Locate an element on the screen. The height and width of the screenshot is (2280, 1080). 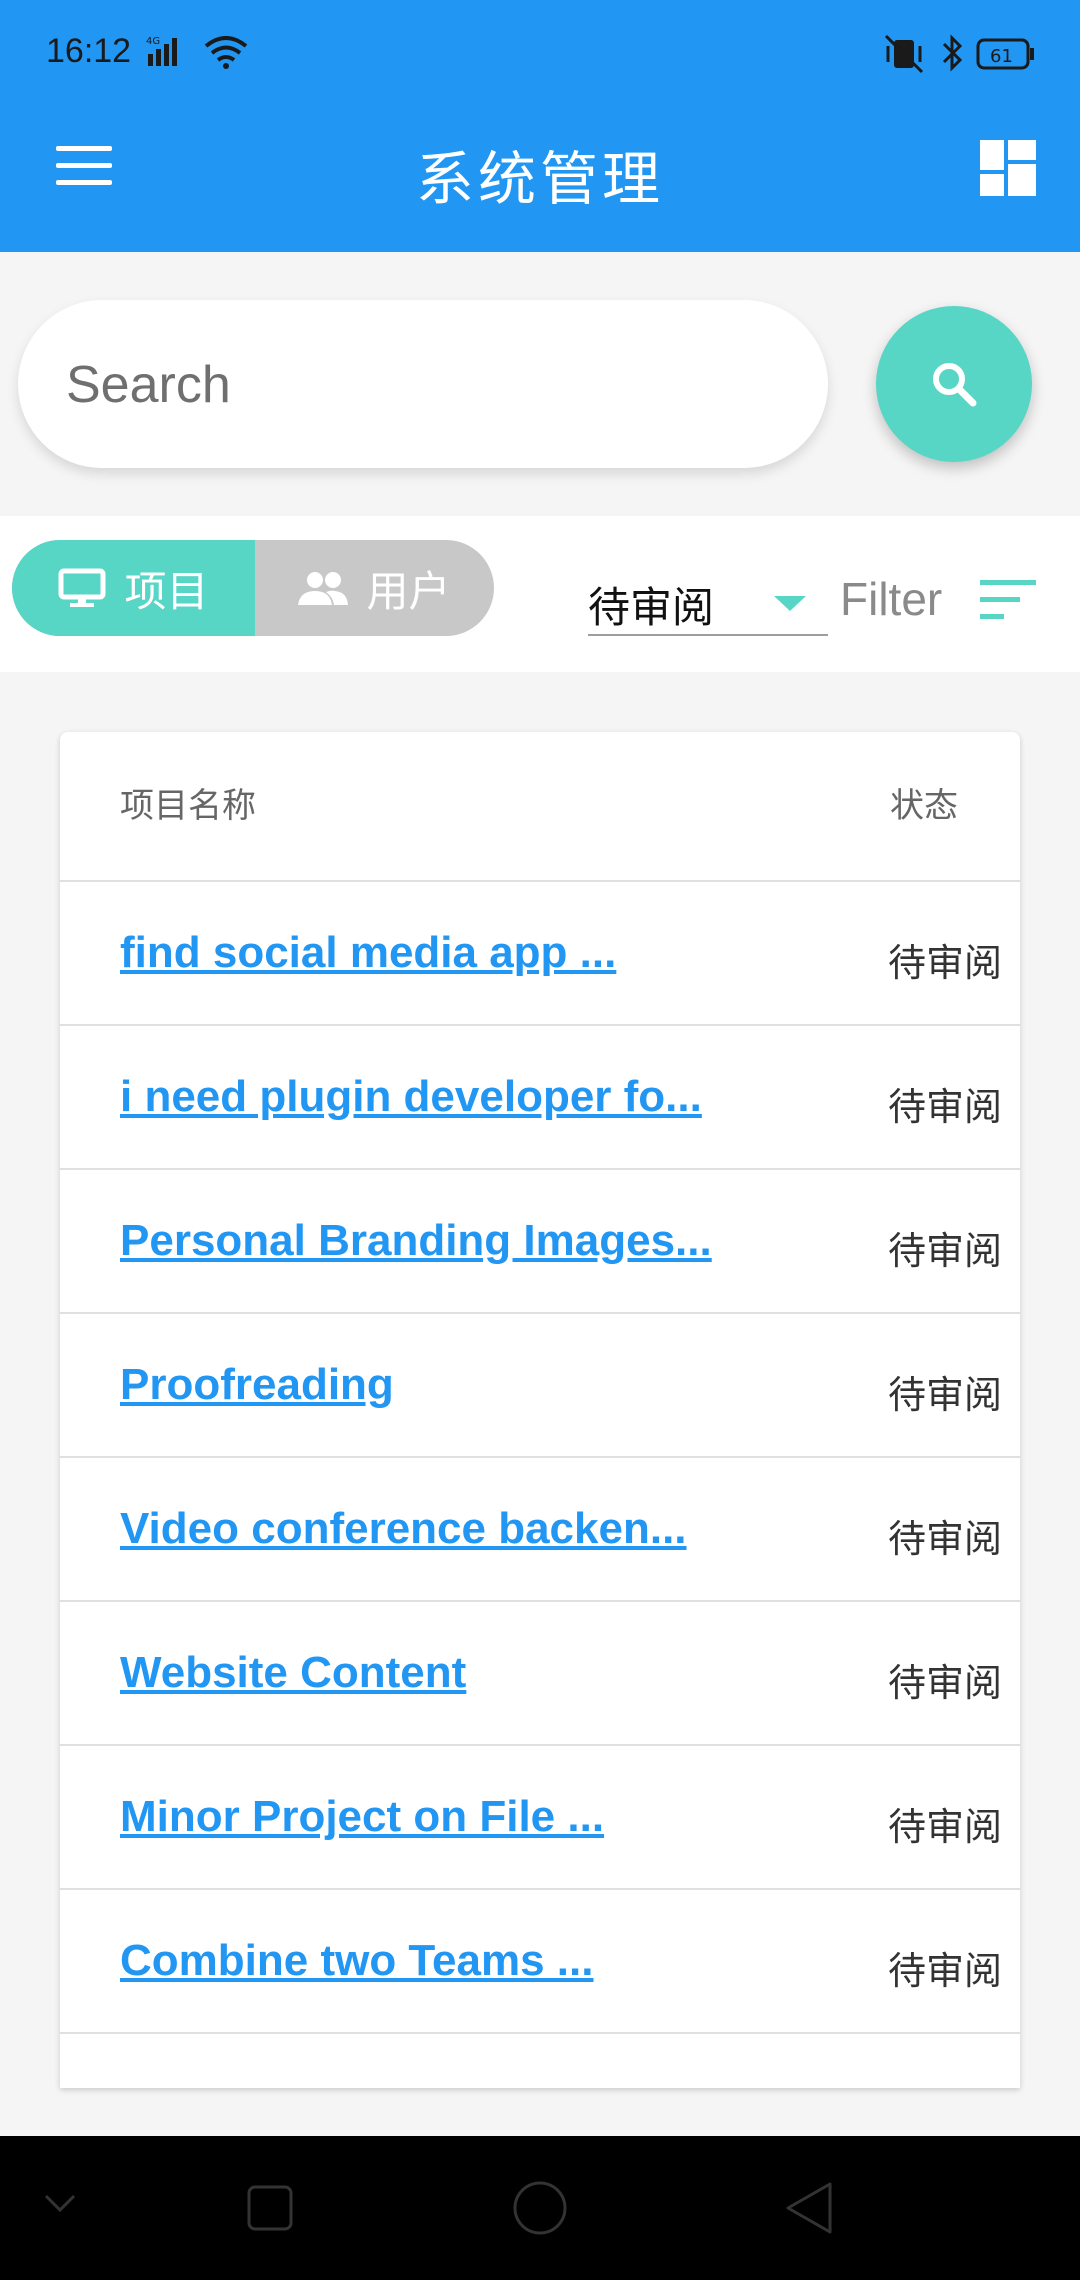
search-button is located at coordinates (954, 384).